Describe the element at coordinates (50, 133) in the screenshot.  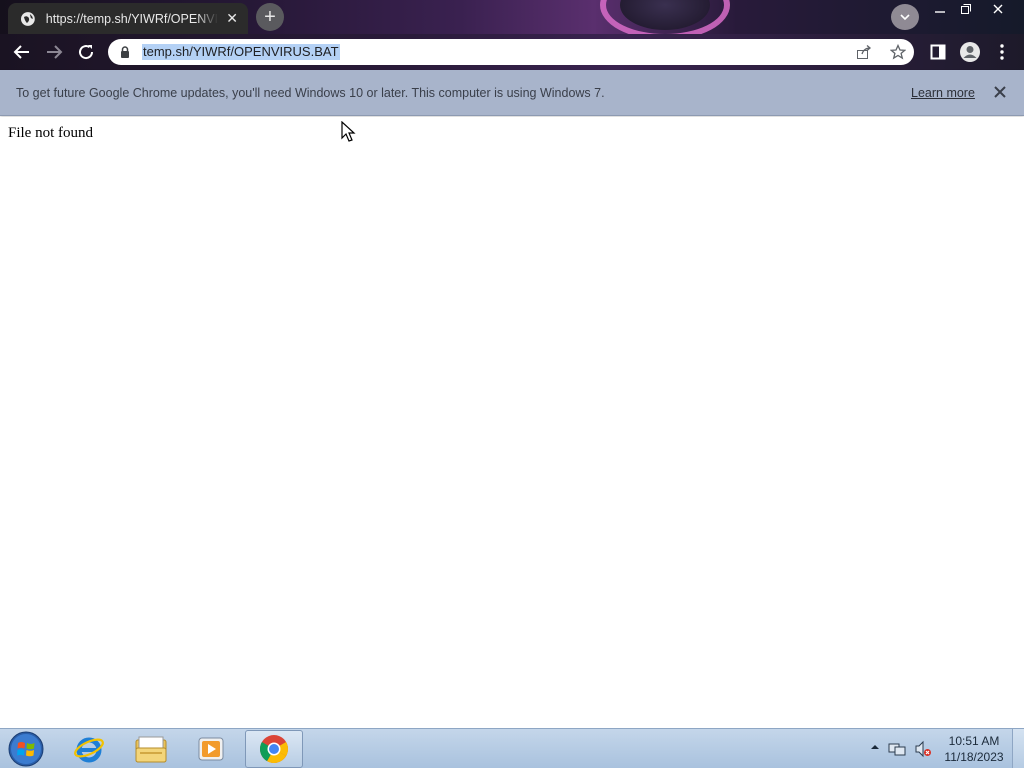
I see `page-body-text: File not found` at that location.